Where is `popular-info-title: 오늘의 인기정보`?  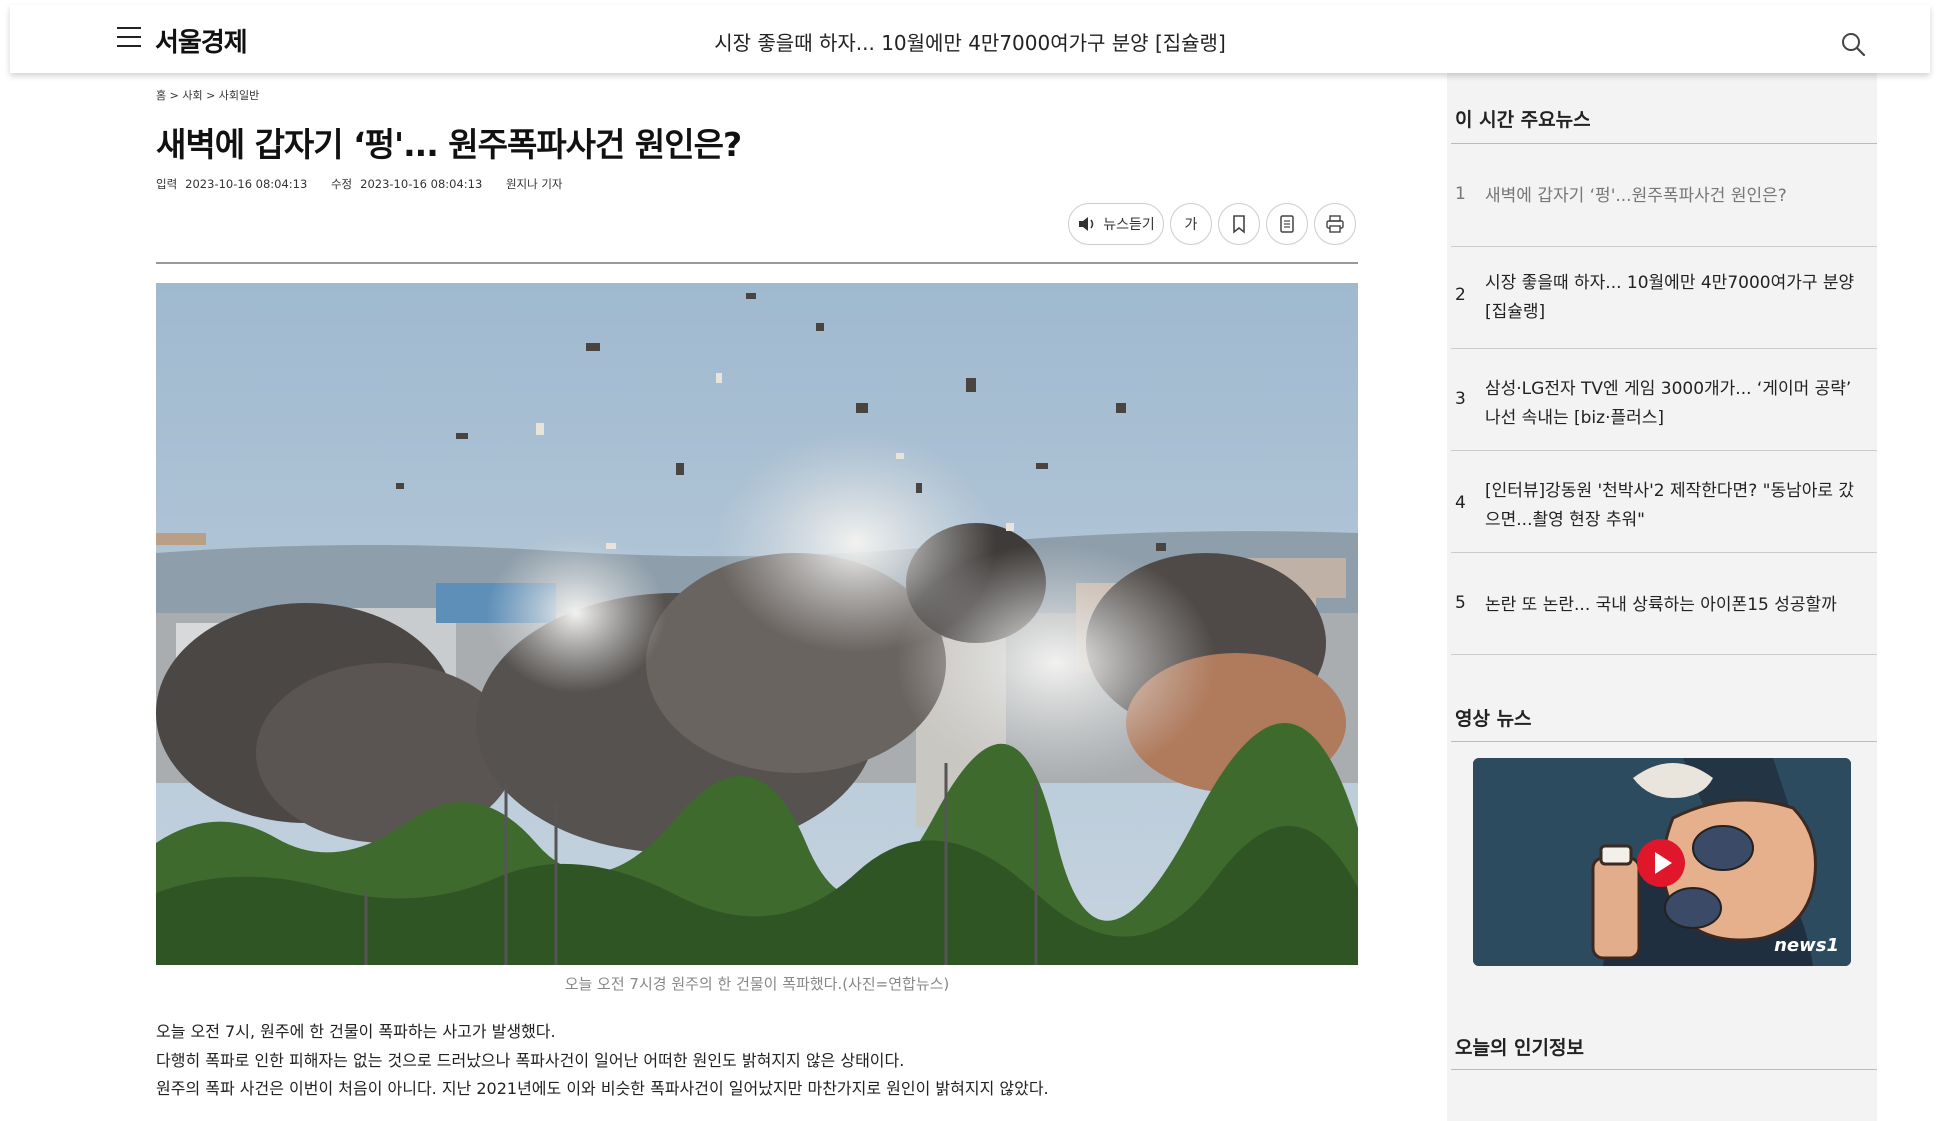
popular-info-title: 오늘의 인기정보 is located at coordinates (1519, 1048).